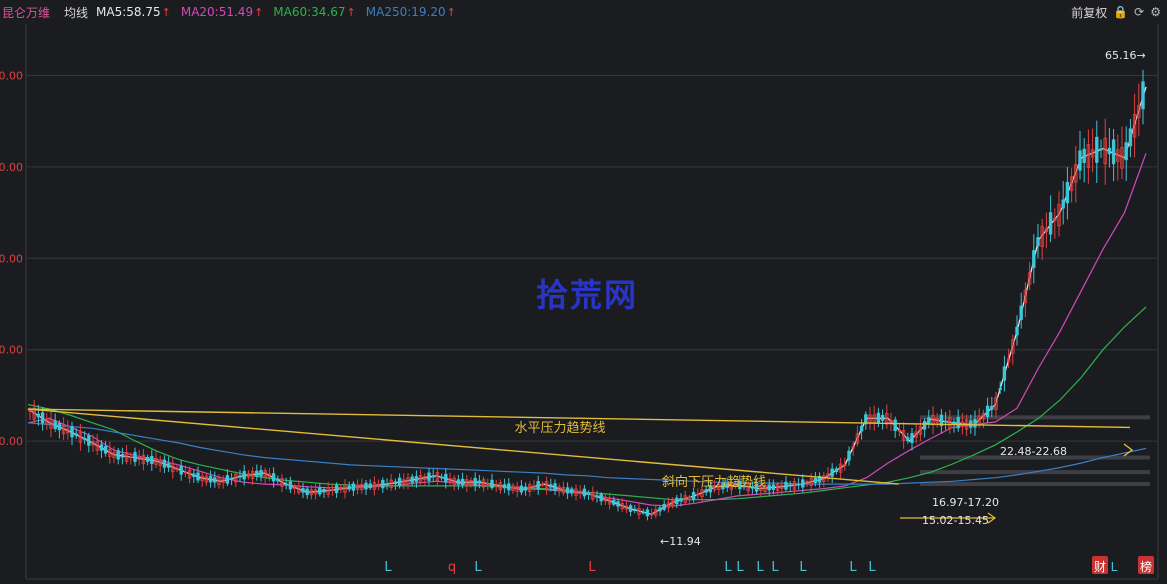 The height and width of the screenshot is (584, 1167). What do you see at coordinates (1033, 451) in the screenshot?
I see `price-annotation: 22.48-22.68` at bounding box center [1033, 451].